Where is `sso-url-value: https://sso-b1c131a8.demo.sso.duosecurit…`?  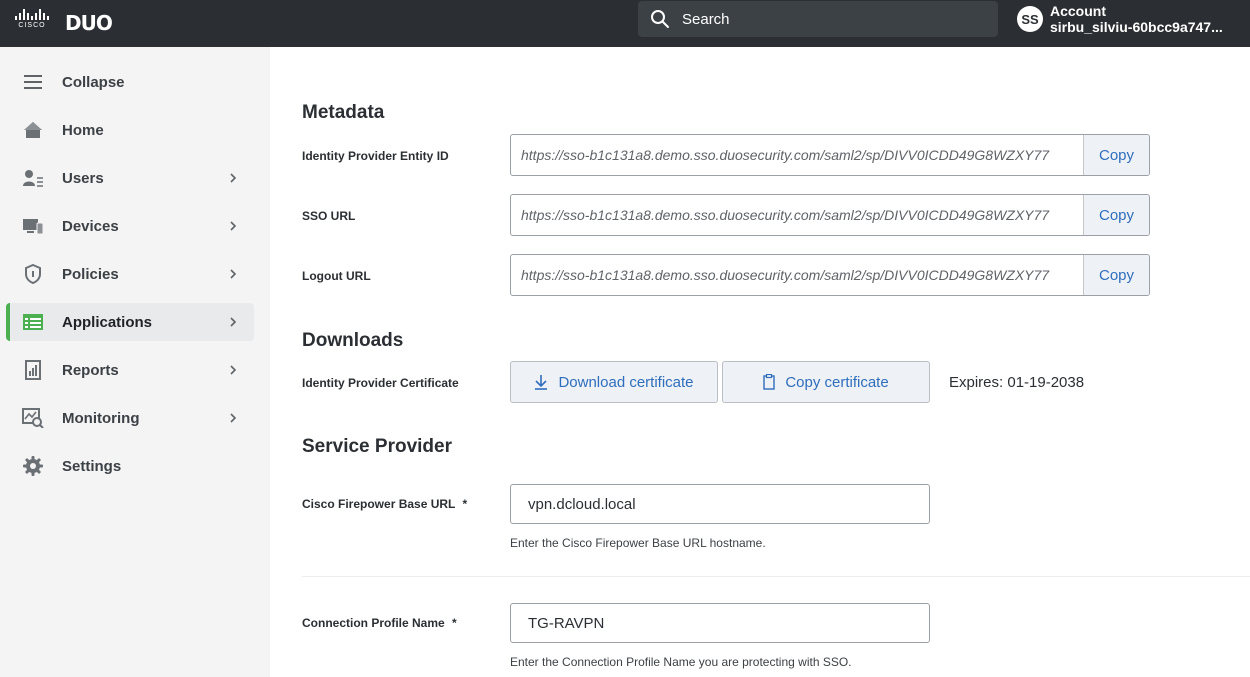
sso-url-value: https://sso-b1c131a8.demo.sso.duosecurit… is located at coordinates (797, 215).